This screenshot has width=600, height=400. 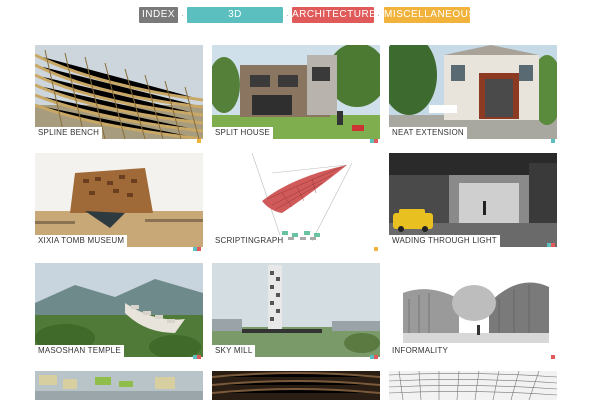 I want to click on project-tile-sky-mill: SKY MILL, so click(x=296, y=310).